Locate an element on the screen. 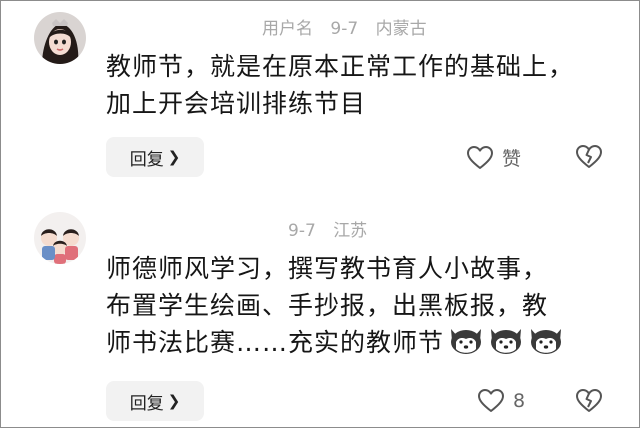 The width and height of the screenshot is (640, 428). like-button: 8 is located at coordinates (501, 401).